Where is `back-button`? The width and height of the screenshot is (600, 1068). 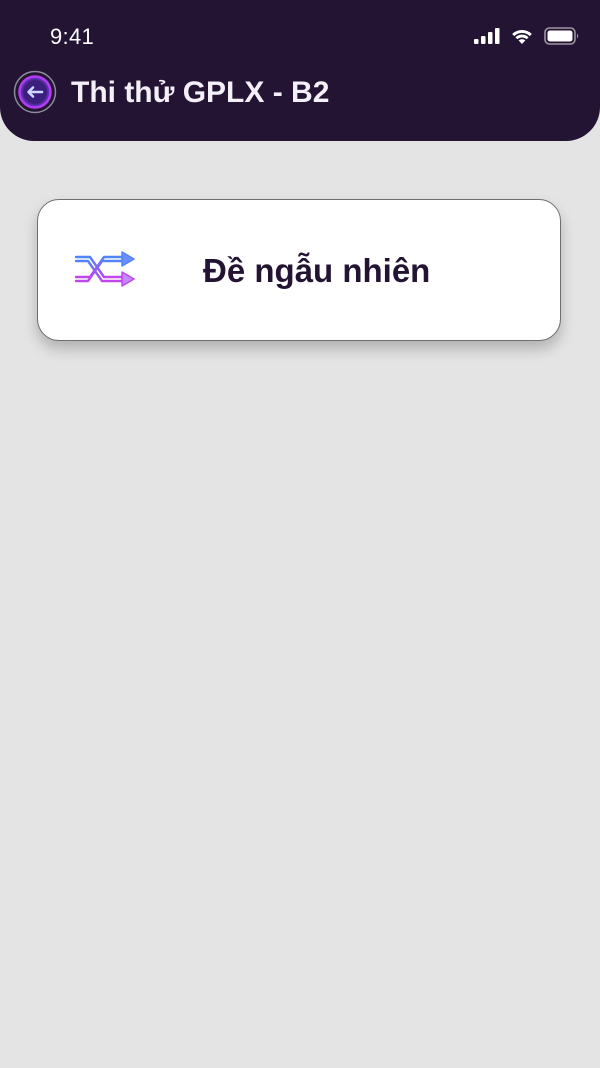 back-button is located at coordinates (35, 92).